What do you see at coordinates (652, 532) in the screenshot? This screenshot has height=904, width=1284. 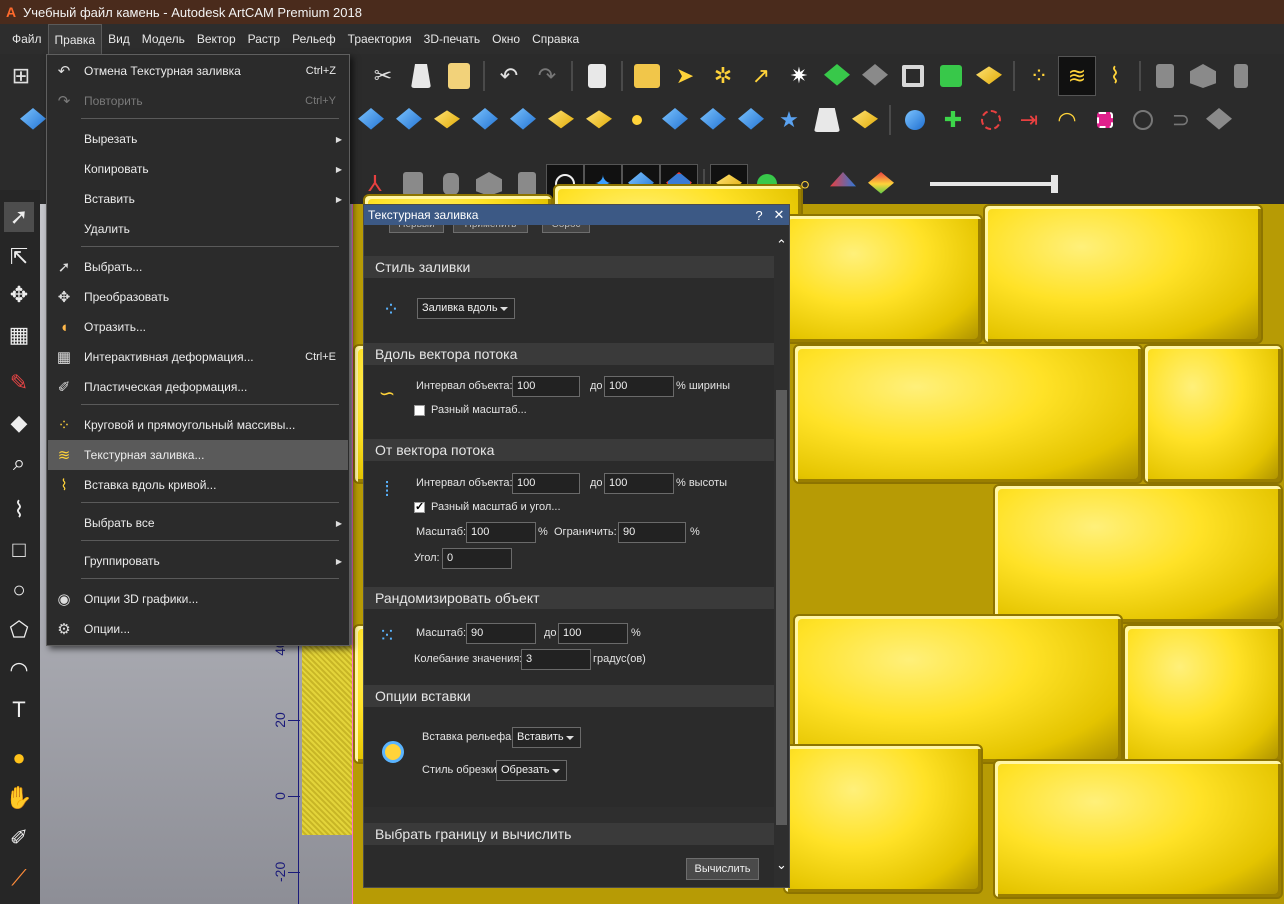 I see `from-limit-input: 90` at bounding box center [652, 532].